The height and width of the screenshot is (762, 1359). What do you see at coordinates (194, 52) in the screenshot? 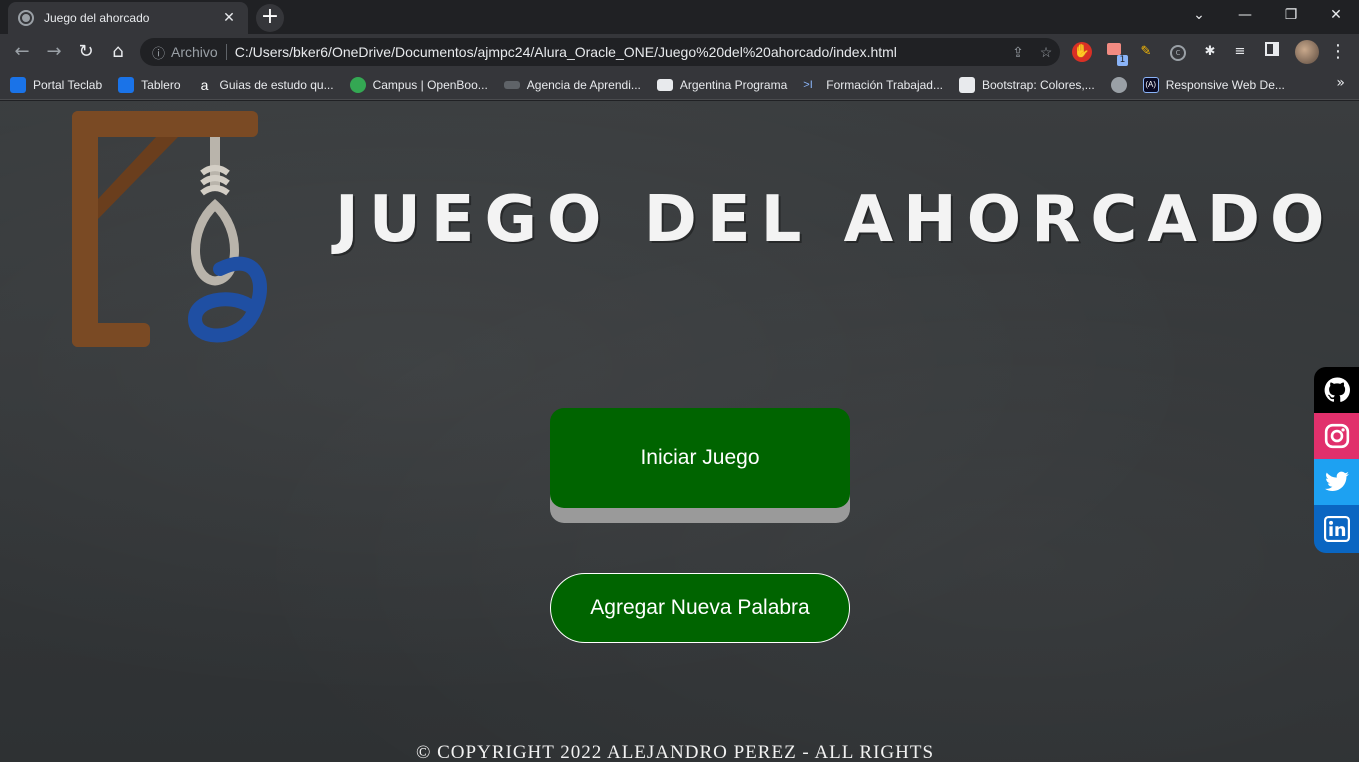
I see `scheme-label: Archivo` at bounding box center [194, 52].